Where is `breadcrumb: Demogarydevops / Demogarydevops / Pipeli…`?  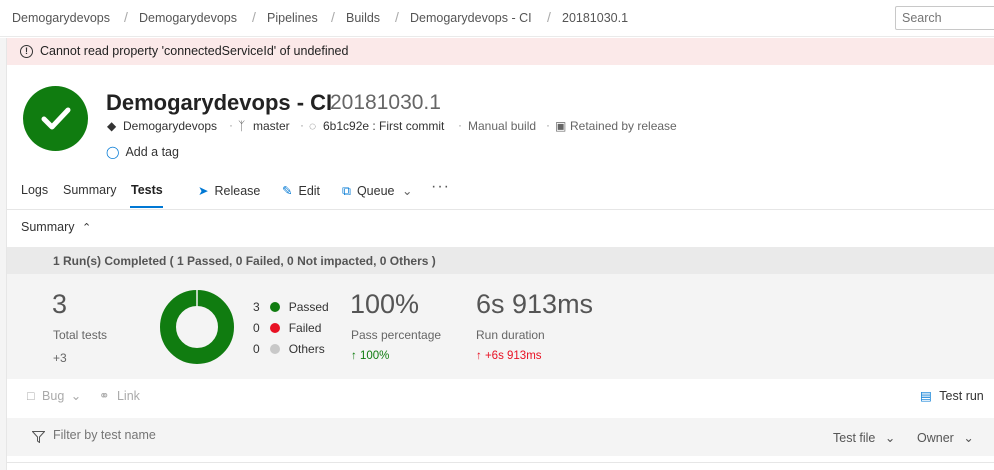 breadcrumb: Demogarydevops / Demogarydevops / Pipeli… is located at coordinates (497, 18).